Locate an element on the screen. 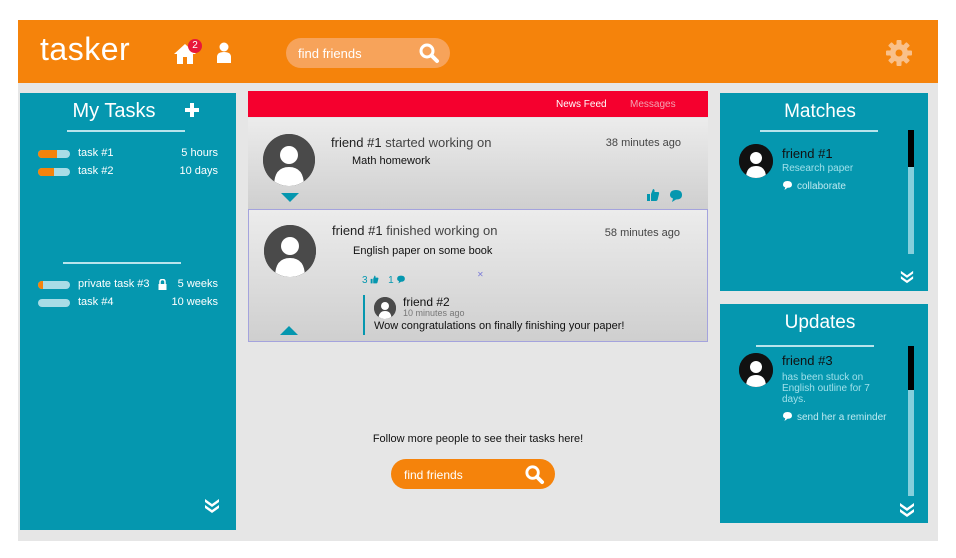 This screenshot has width=956, height=558. post-reactions: 3 1 is located at coordinates (384, 280).